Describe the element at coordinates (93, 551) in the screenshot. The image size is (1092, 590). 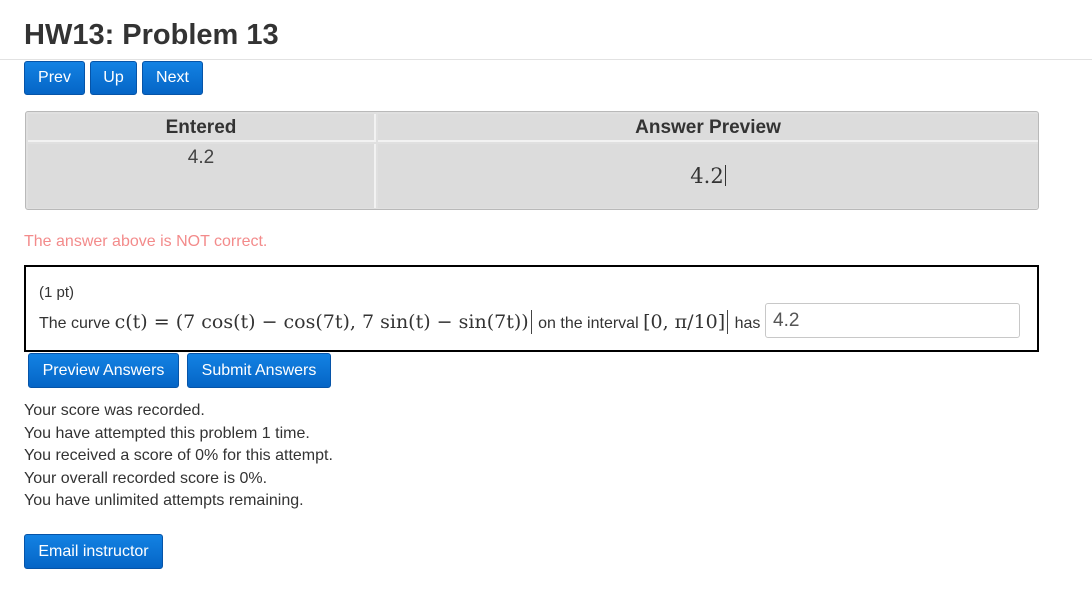
I see `email-instructor-button: Email instructor` at that location.